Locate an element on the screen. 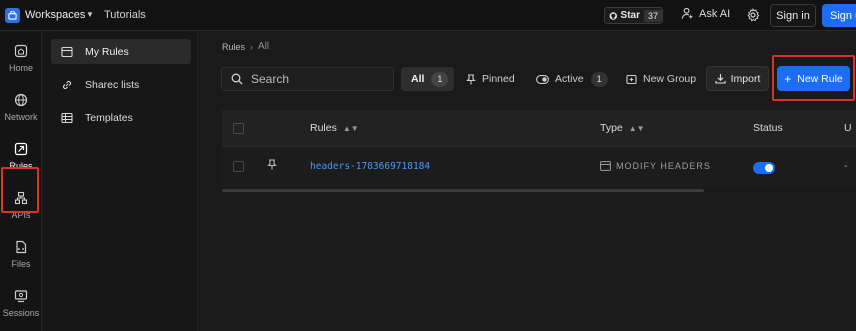 The height and width of the screenshot is (331, 856). search-box is located at coordinates (307, 79).